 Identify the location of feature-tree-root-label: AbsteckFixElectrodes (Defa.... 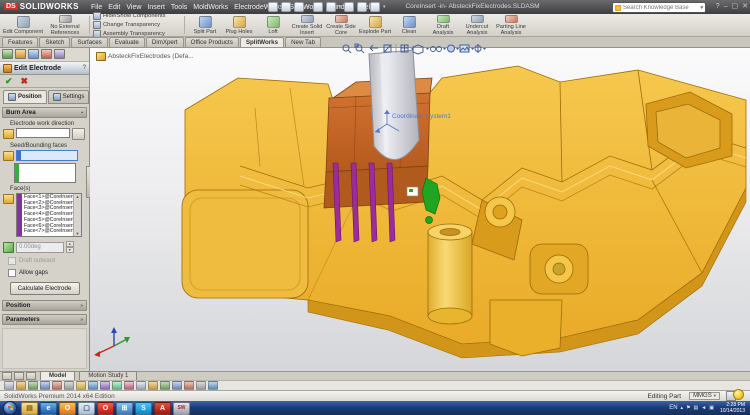
(151, 56).